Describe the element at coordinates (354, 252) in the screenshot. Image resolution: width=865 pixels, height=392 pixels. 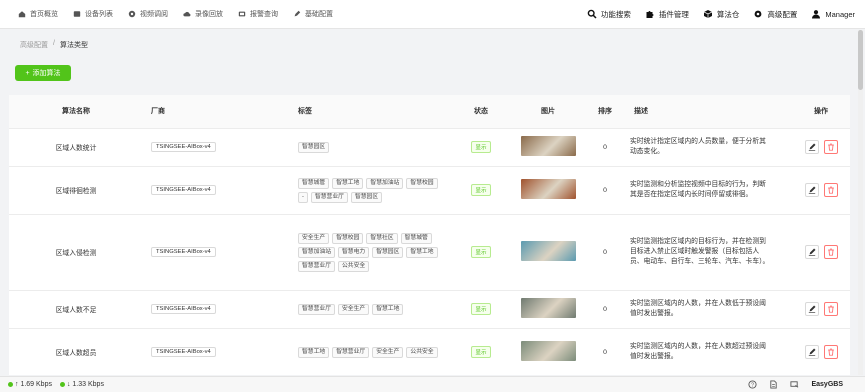
I see `tag-chip: 智慧电力` at that location.